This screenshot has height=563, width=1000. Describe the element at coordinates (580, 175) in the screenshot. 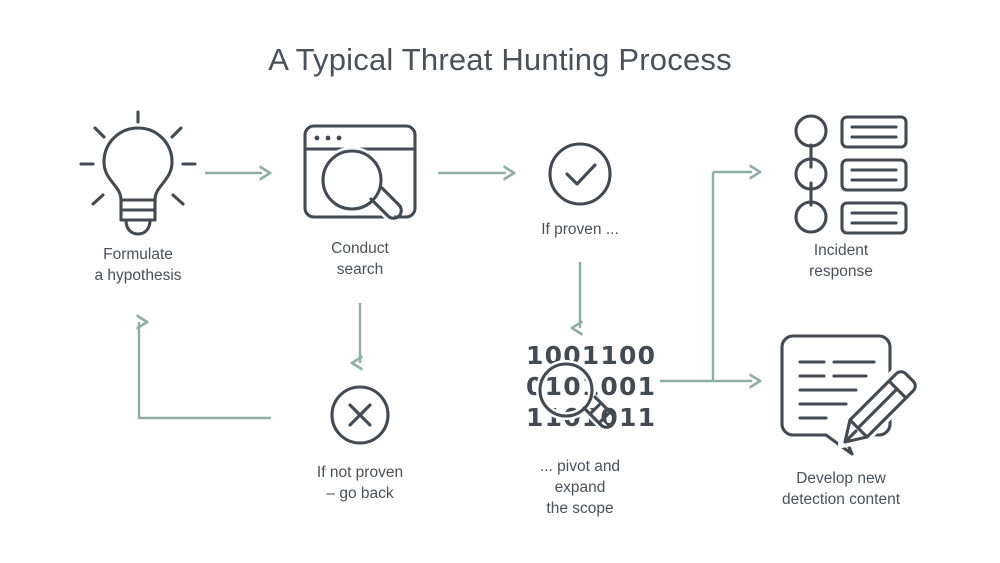

I see `check-circle-icon` at that location.